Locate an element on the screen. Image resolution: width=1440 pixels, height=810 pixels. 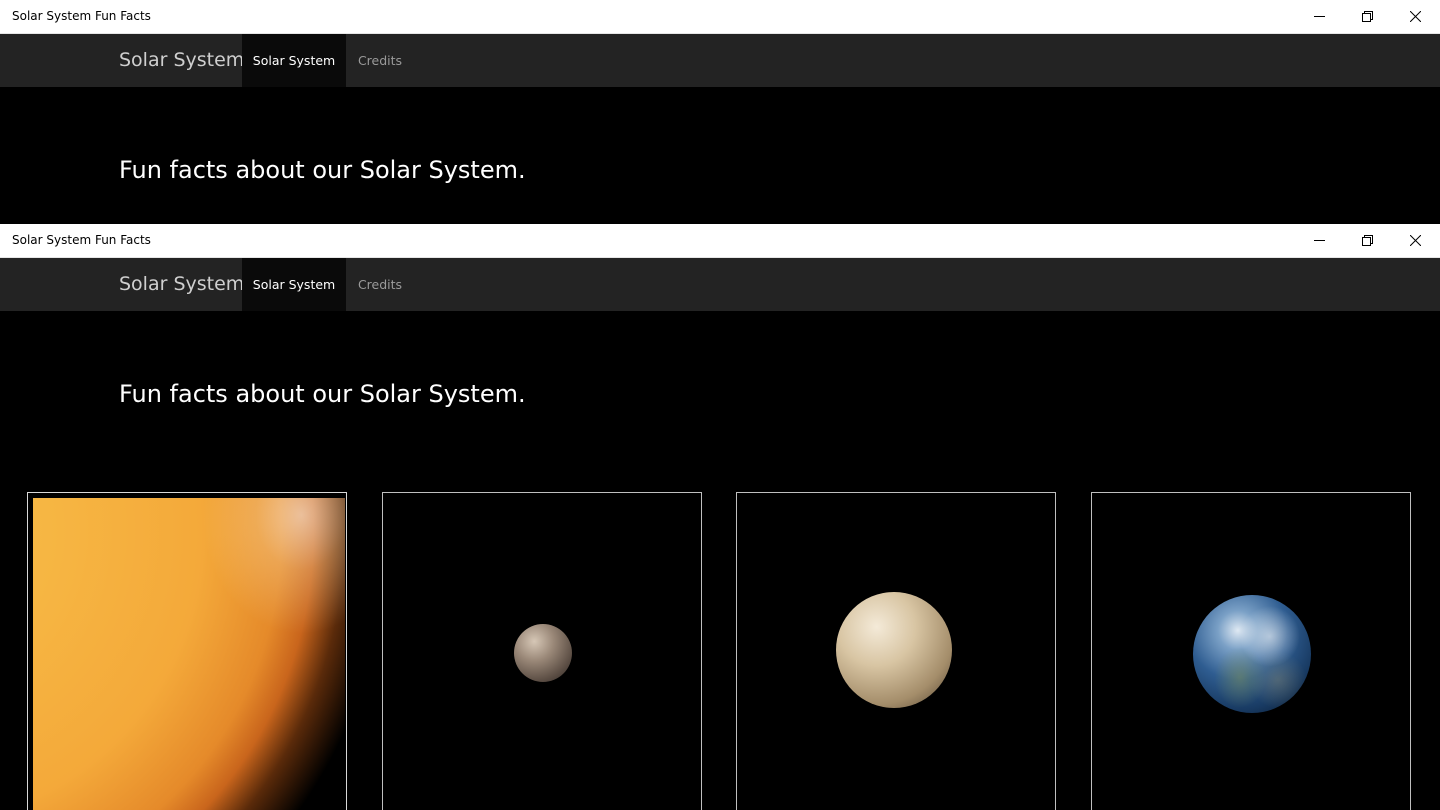
mercury-image is located at coordinates (543, 653).